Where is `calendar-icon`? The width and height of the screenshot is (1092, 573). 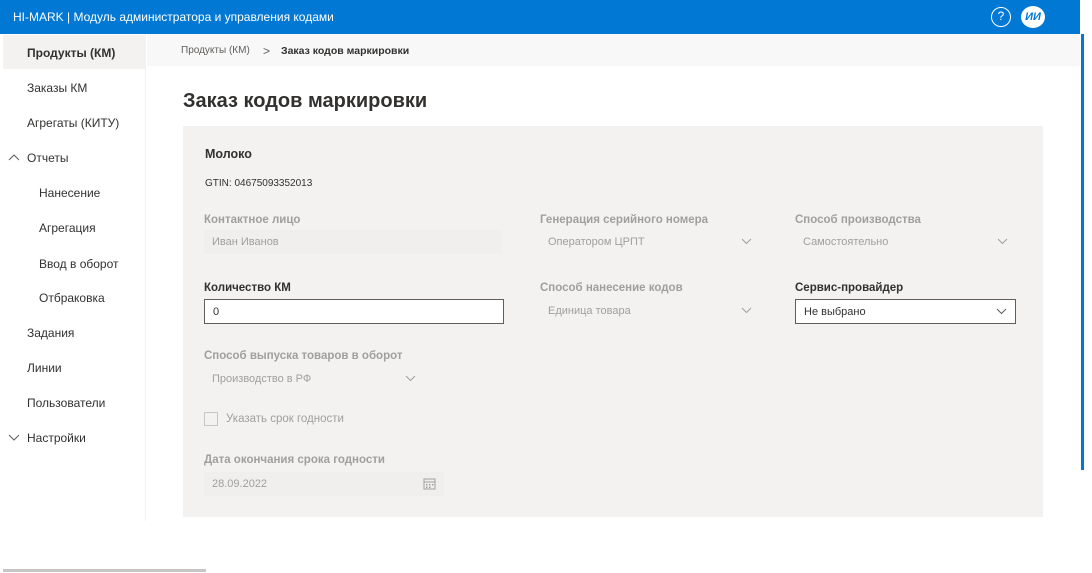 calendar-icon is located at coordinates (429, 484).